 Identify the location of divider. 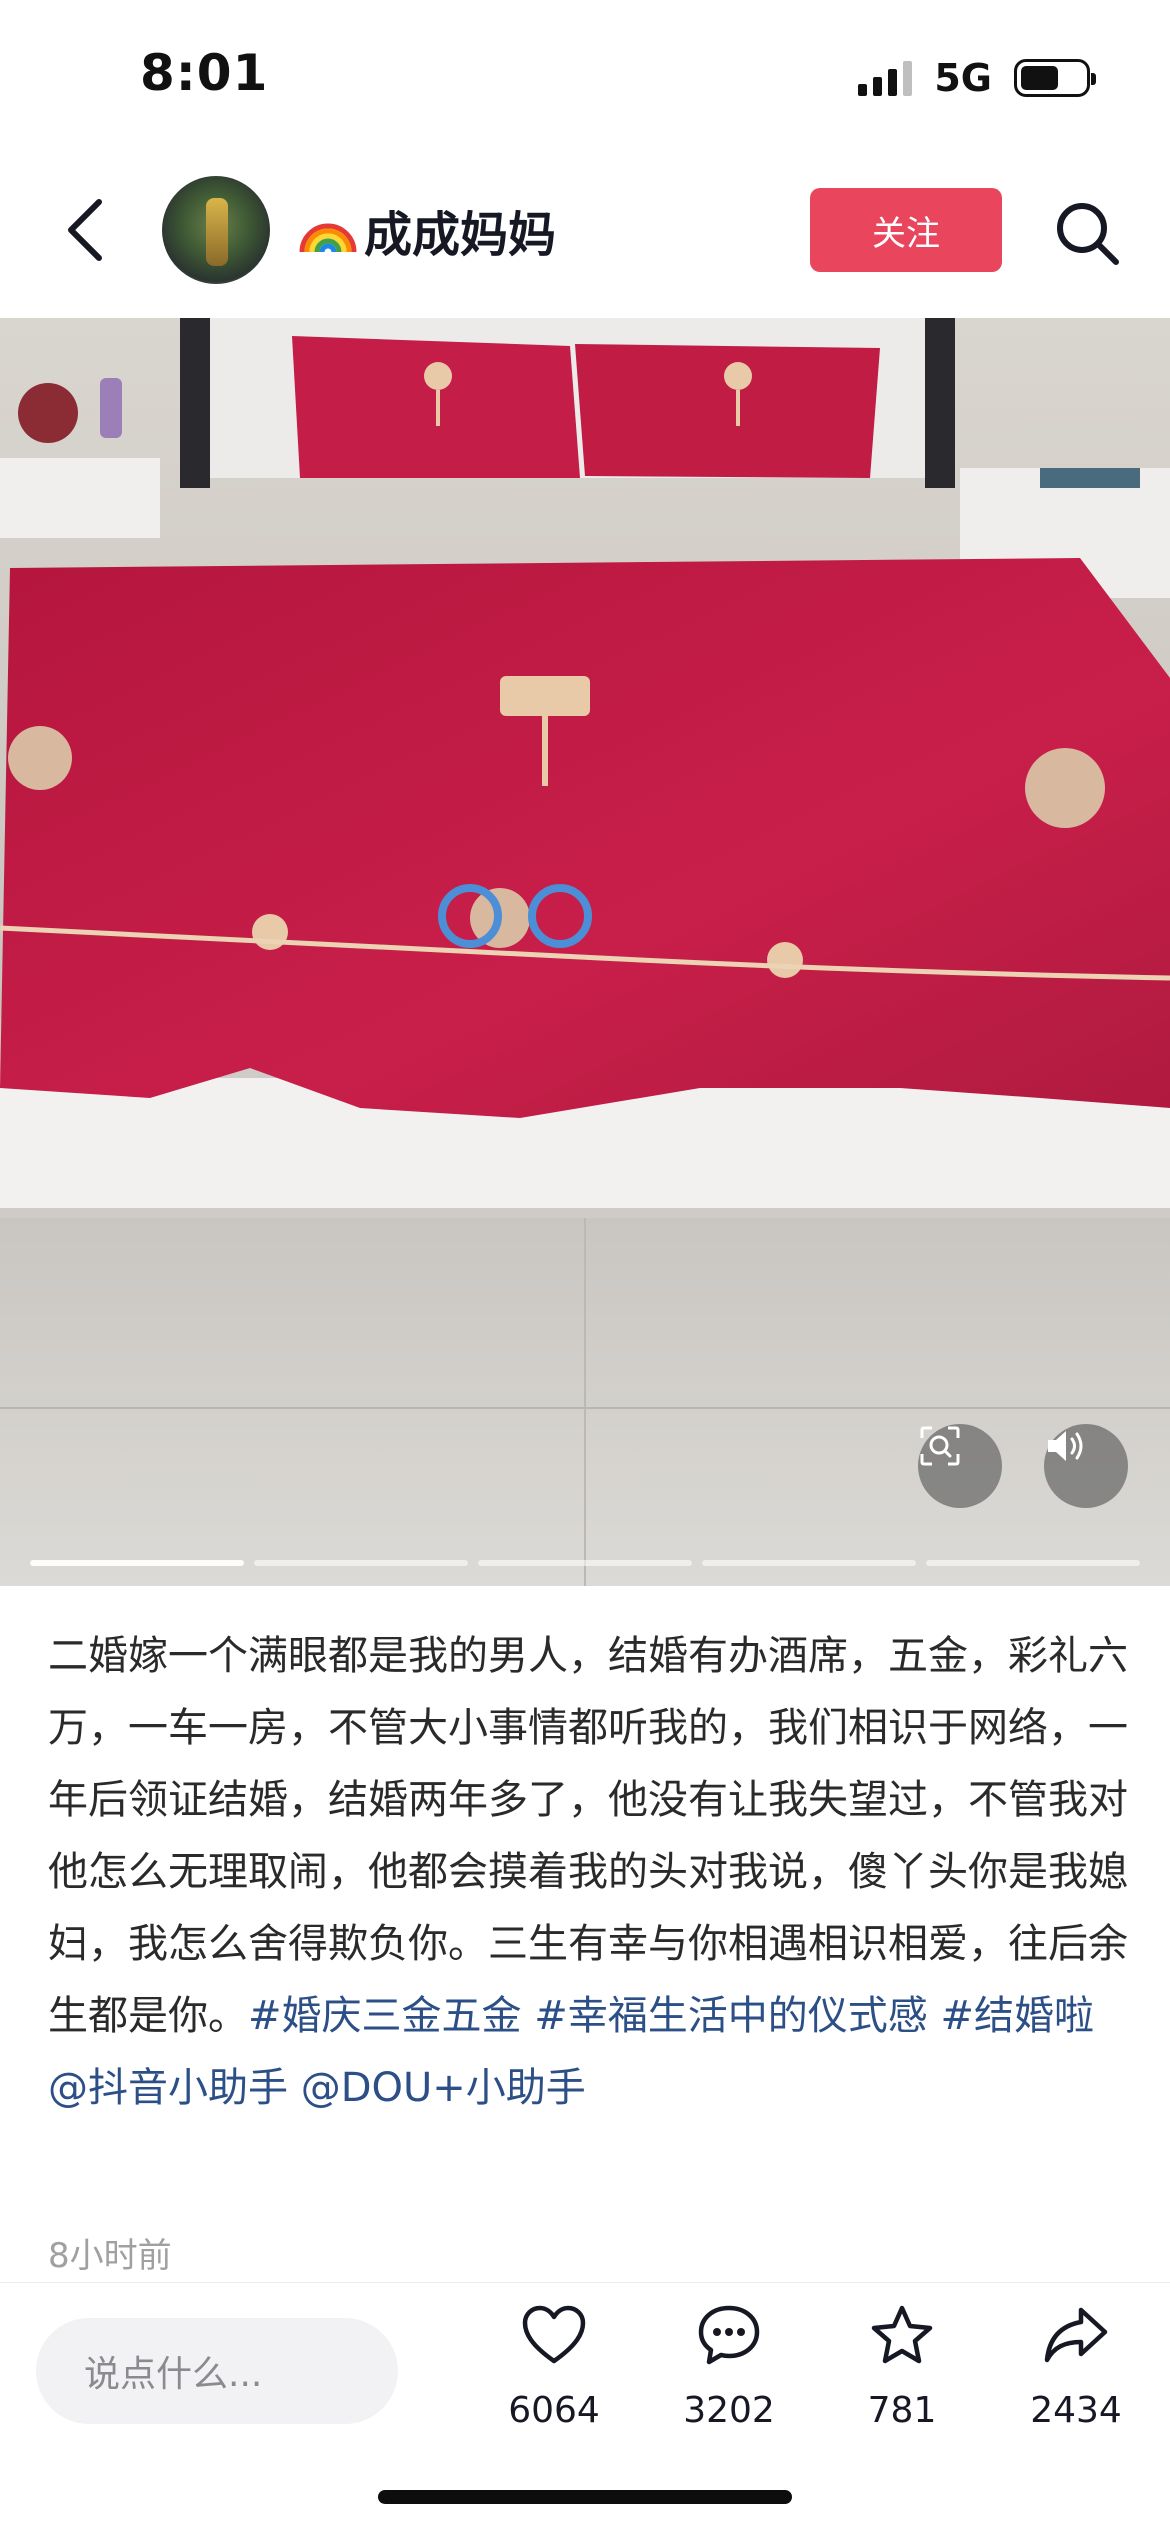
(585, 2282).